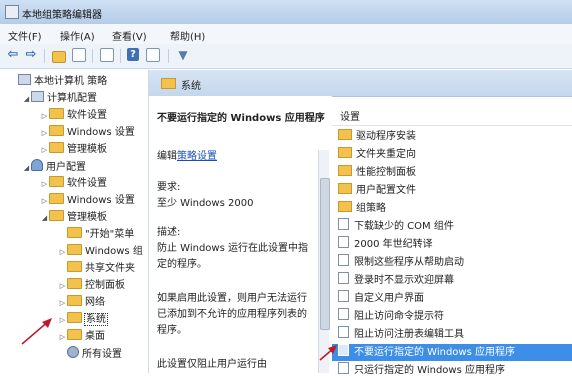 The image size is (572, 379). Describe the element at coordinates (36, 331) in the screenshot. I see `annotation-arrow-tree` at that location.